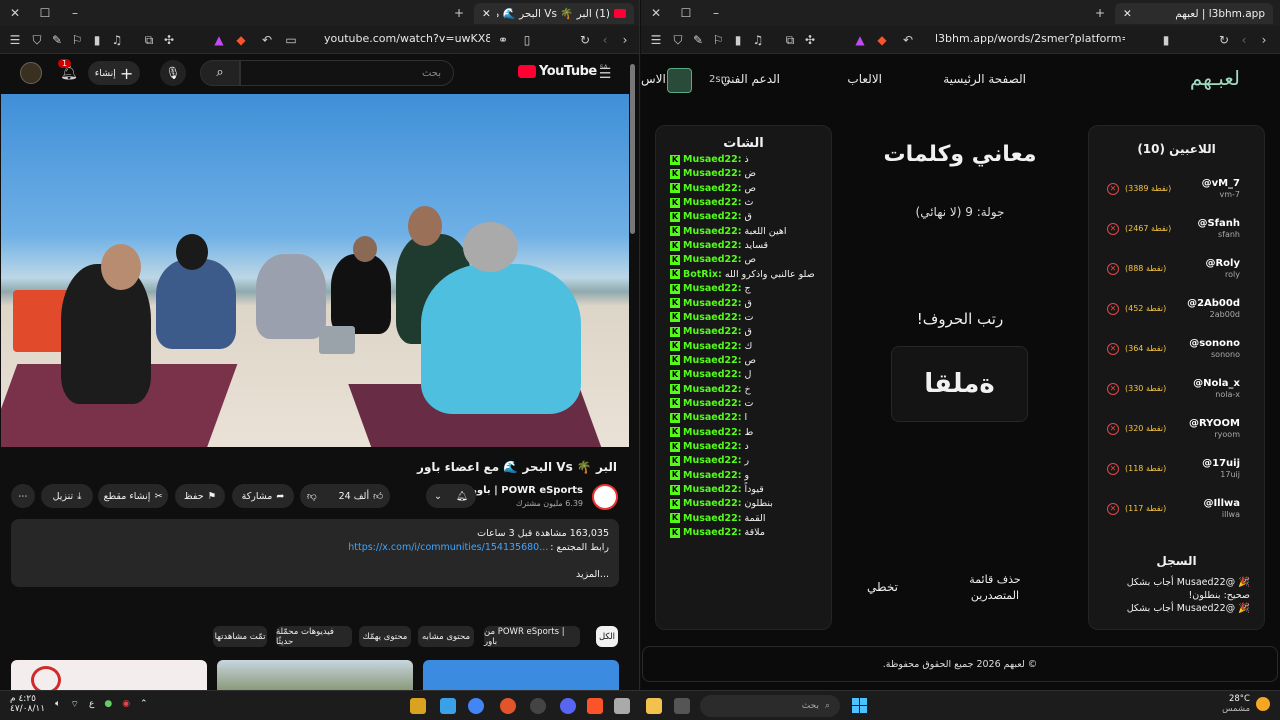 The image size is (1280, 720). I want to click on chevron-up-icon: ⌃, so click(144, 704).